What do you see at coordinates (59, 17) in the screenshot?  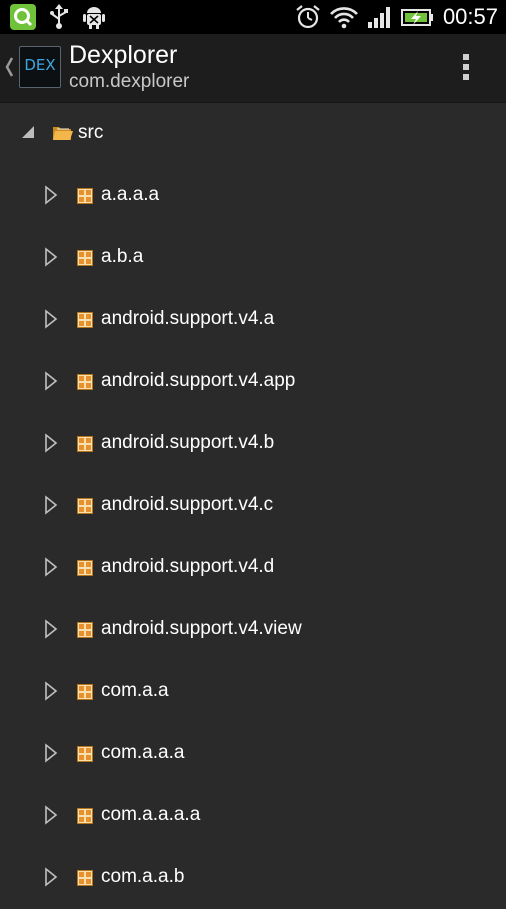 I see `usb-icon` at bounding box center [59, 17].